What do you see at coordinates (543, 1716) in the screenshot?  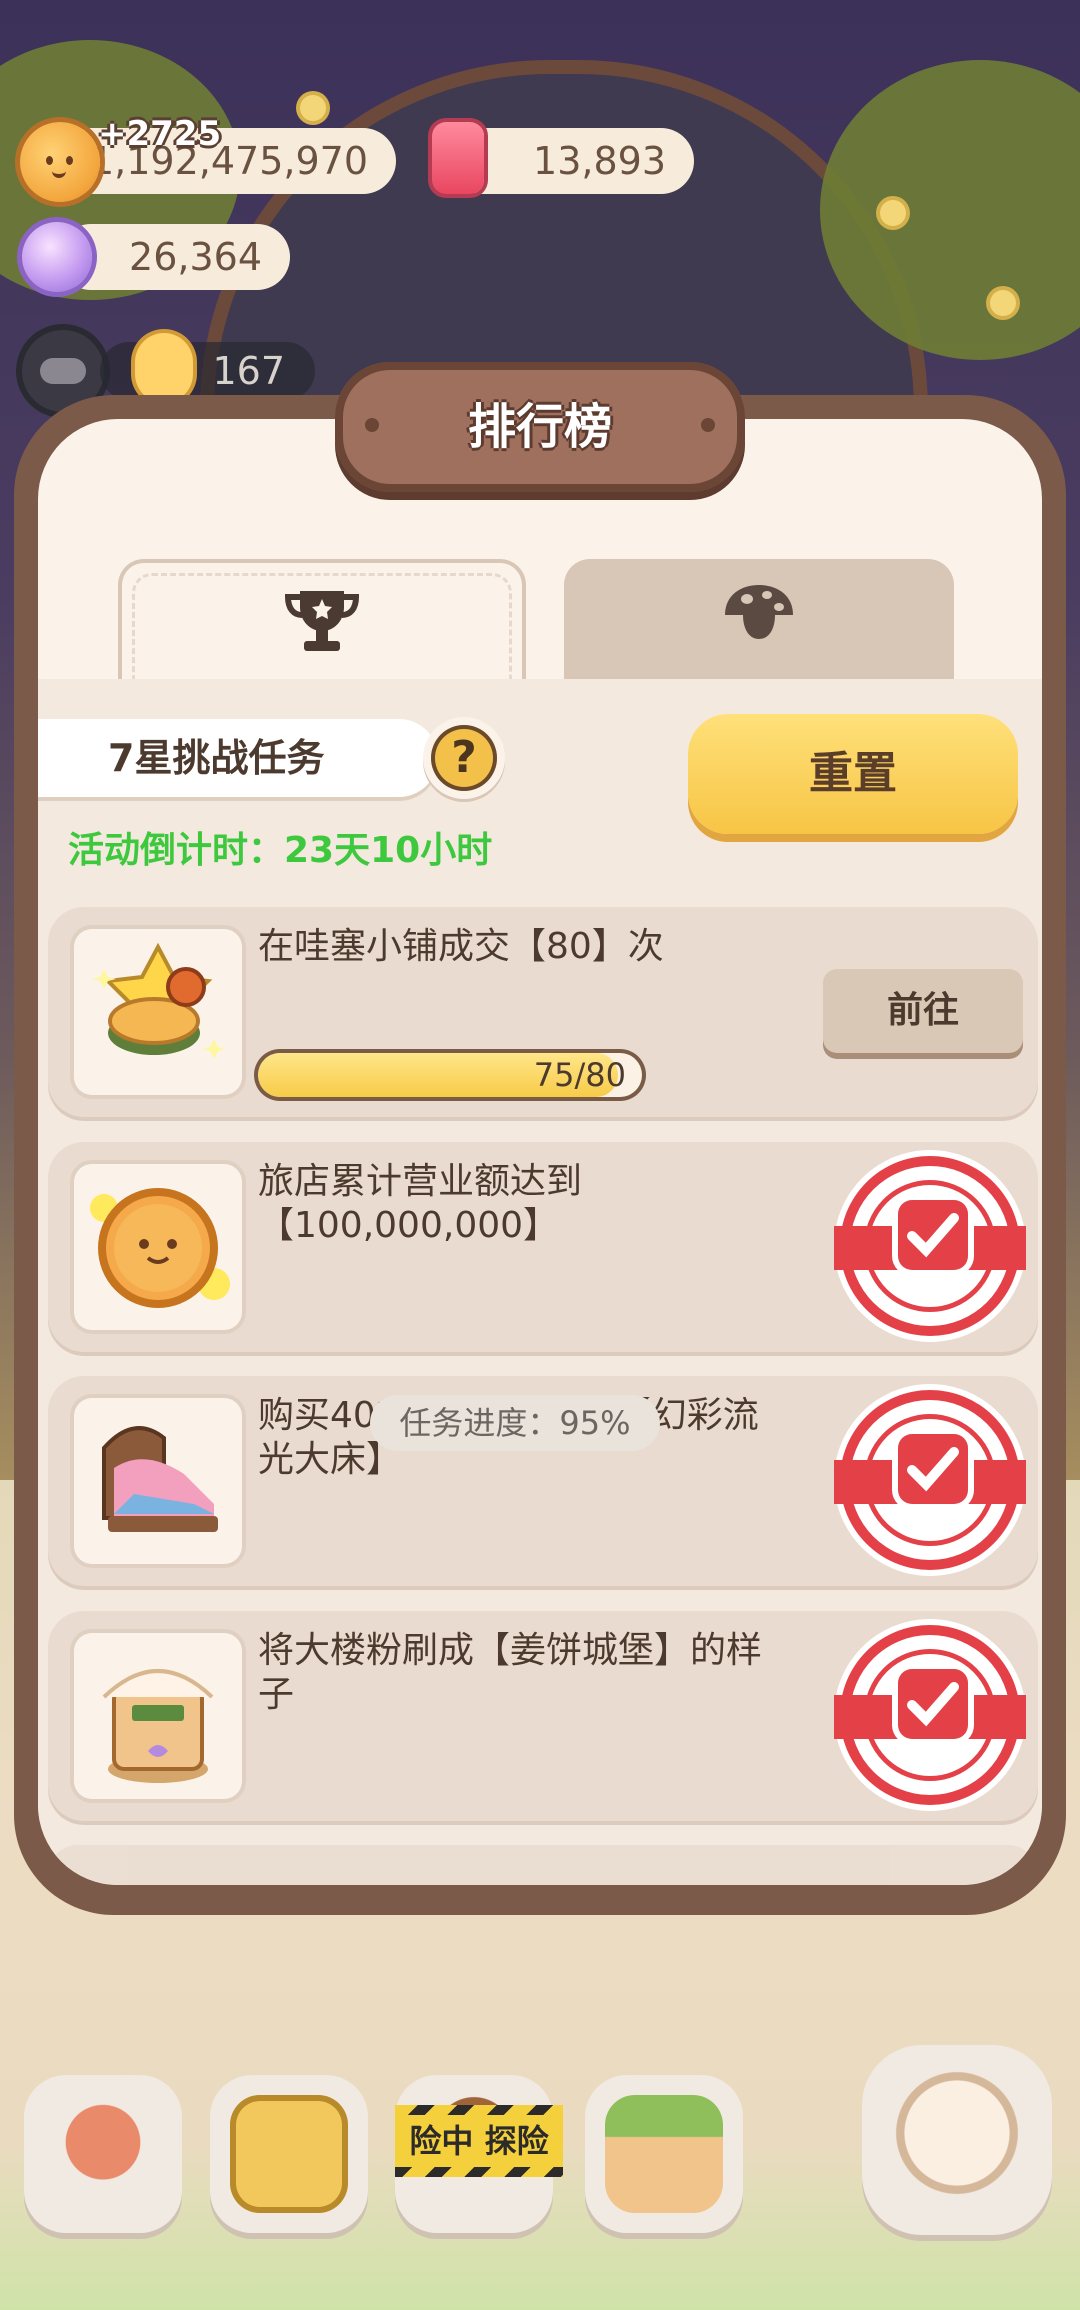 I see `task-card-paint: 将大楼粉刷成【姜饼城堡】的样子` at bounding box center [543, 1716].